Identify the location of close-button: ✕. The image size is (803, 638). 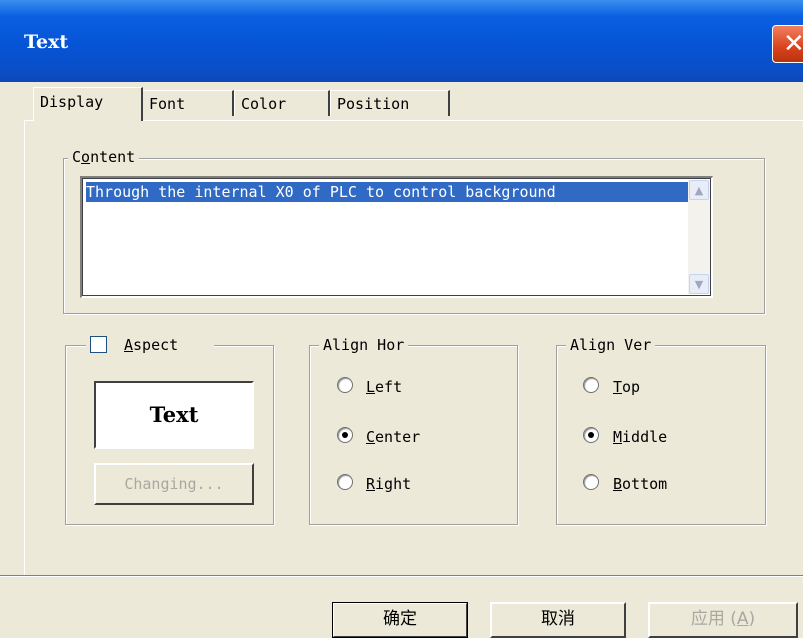
(787, 44).